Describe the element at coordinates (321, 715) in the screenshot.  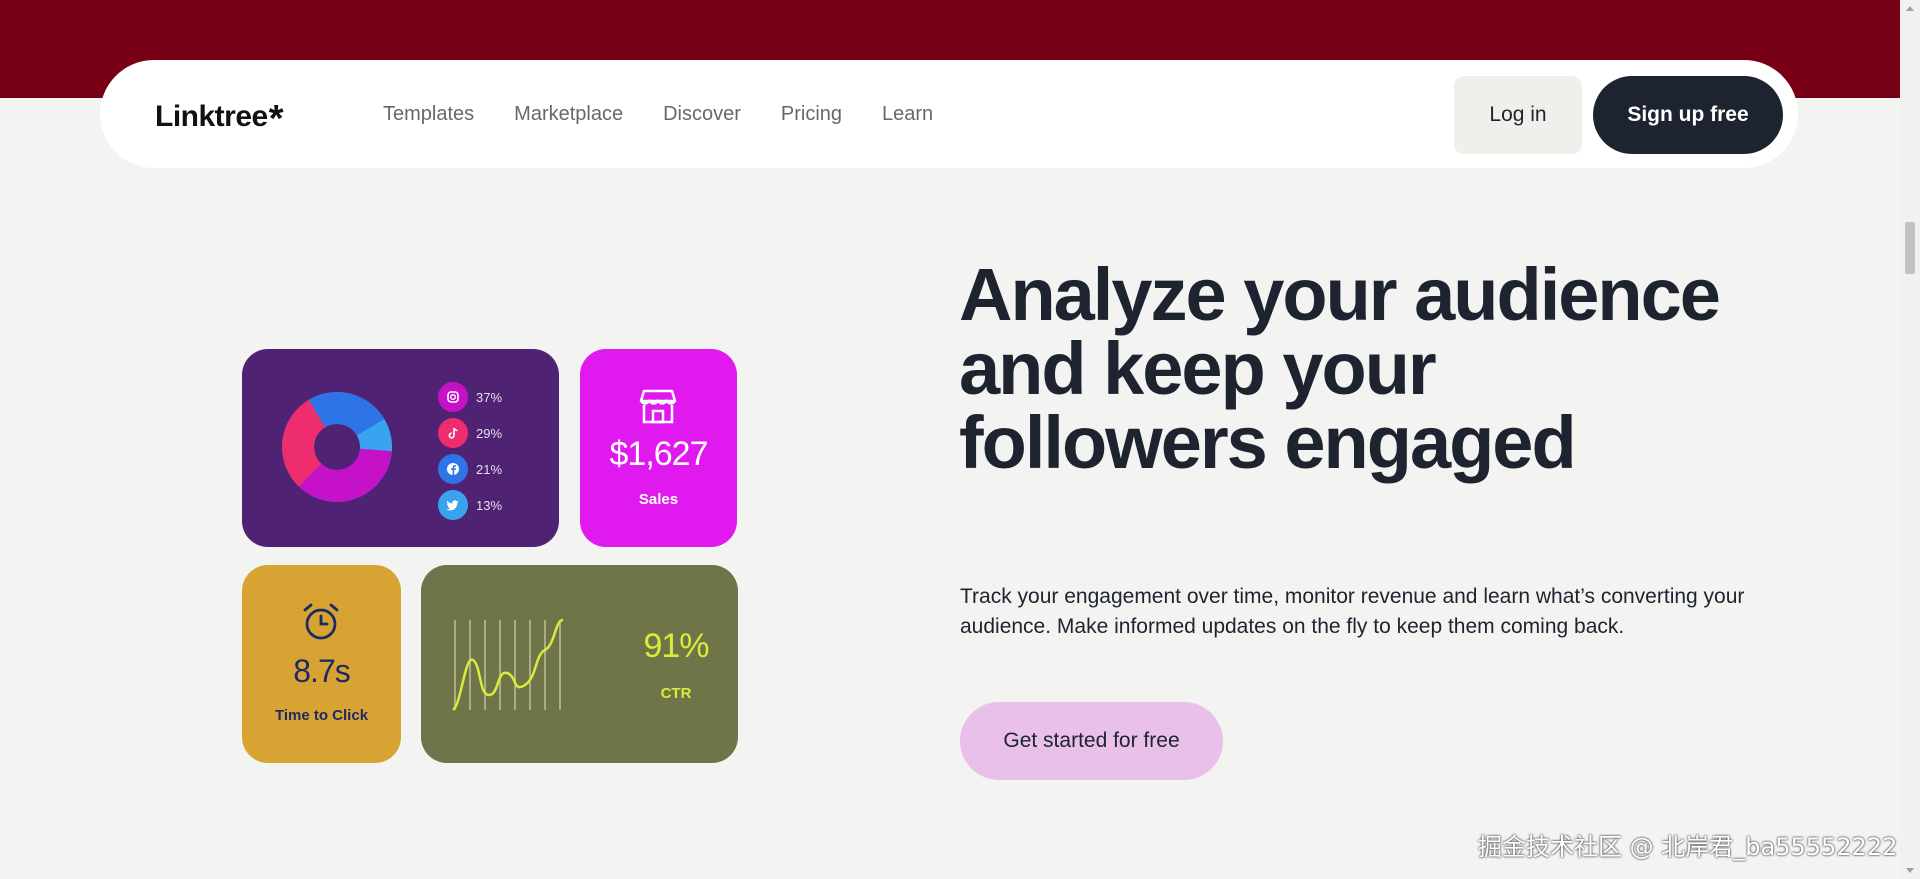
I see `time-to-click-label: Time to Click` at that location.